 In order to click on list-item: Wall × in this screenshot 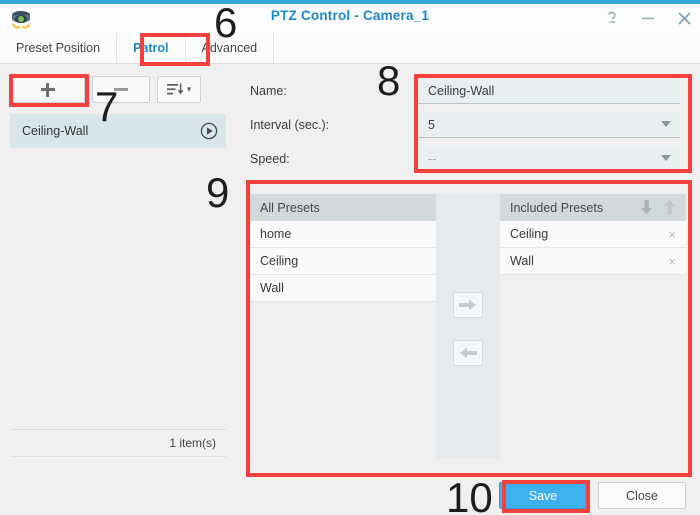, I will do `click(593, 261)`.